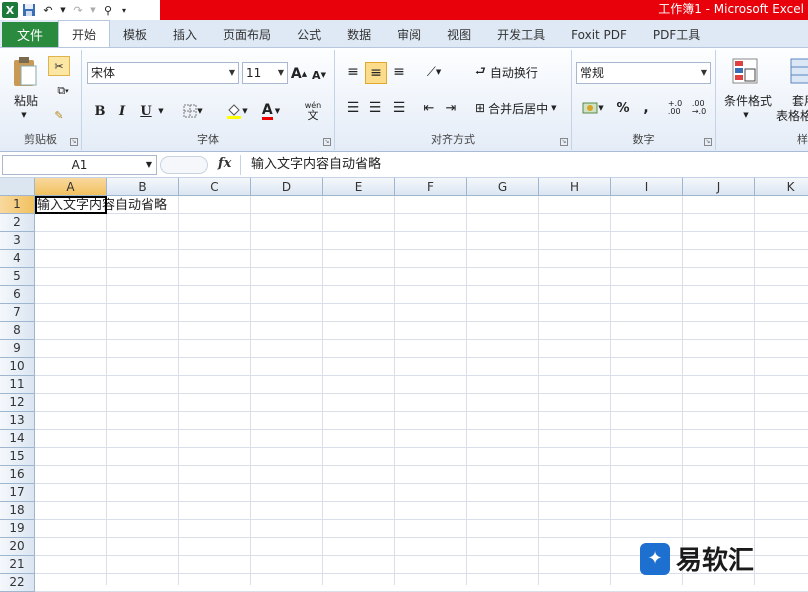 The image size is (808, 592). Describe the element at coordinates (17, 385) in the screenshot. I see `row-header-11: 11` at that location.